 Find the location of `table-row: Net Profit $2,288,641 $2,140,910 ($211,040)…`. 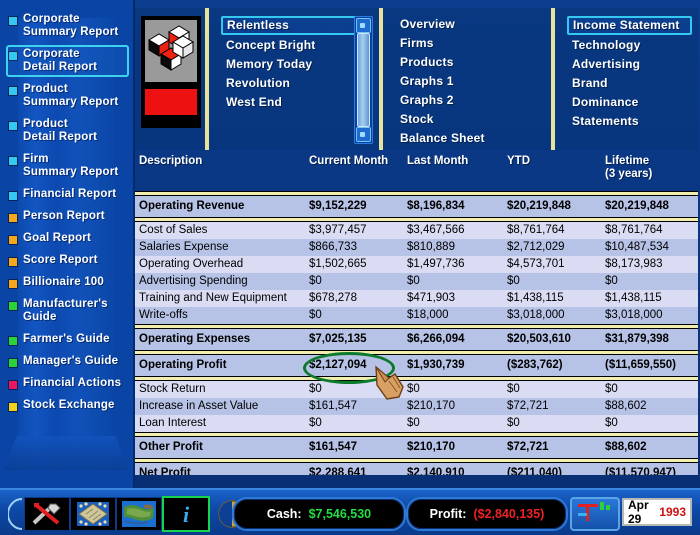

table-row: Net Profit $2,288,641 $2,140,910 ($211,040)… is located at coordinates (416, 469).